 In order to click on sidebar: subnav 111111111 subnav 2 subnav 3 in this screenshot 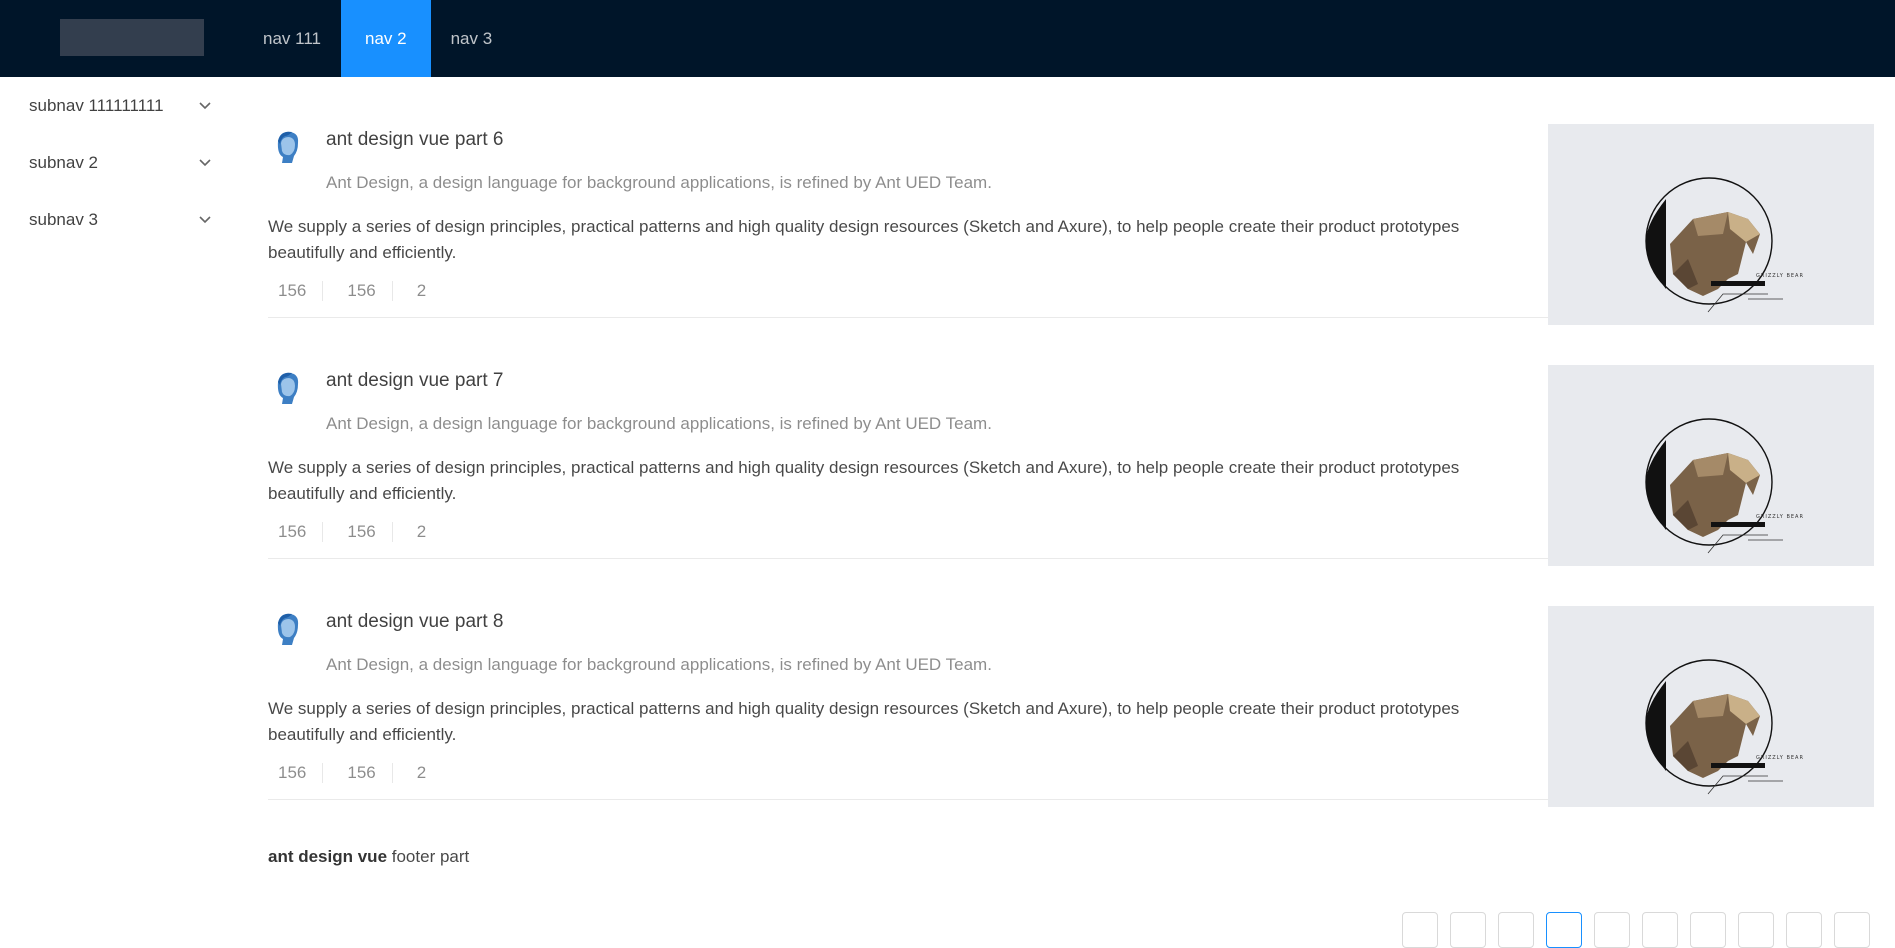, I will do `click(120, 496)`.